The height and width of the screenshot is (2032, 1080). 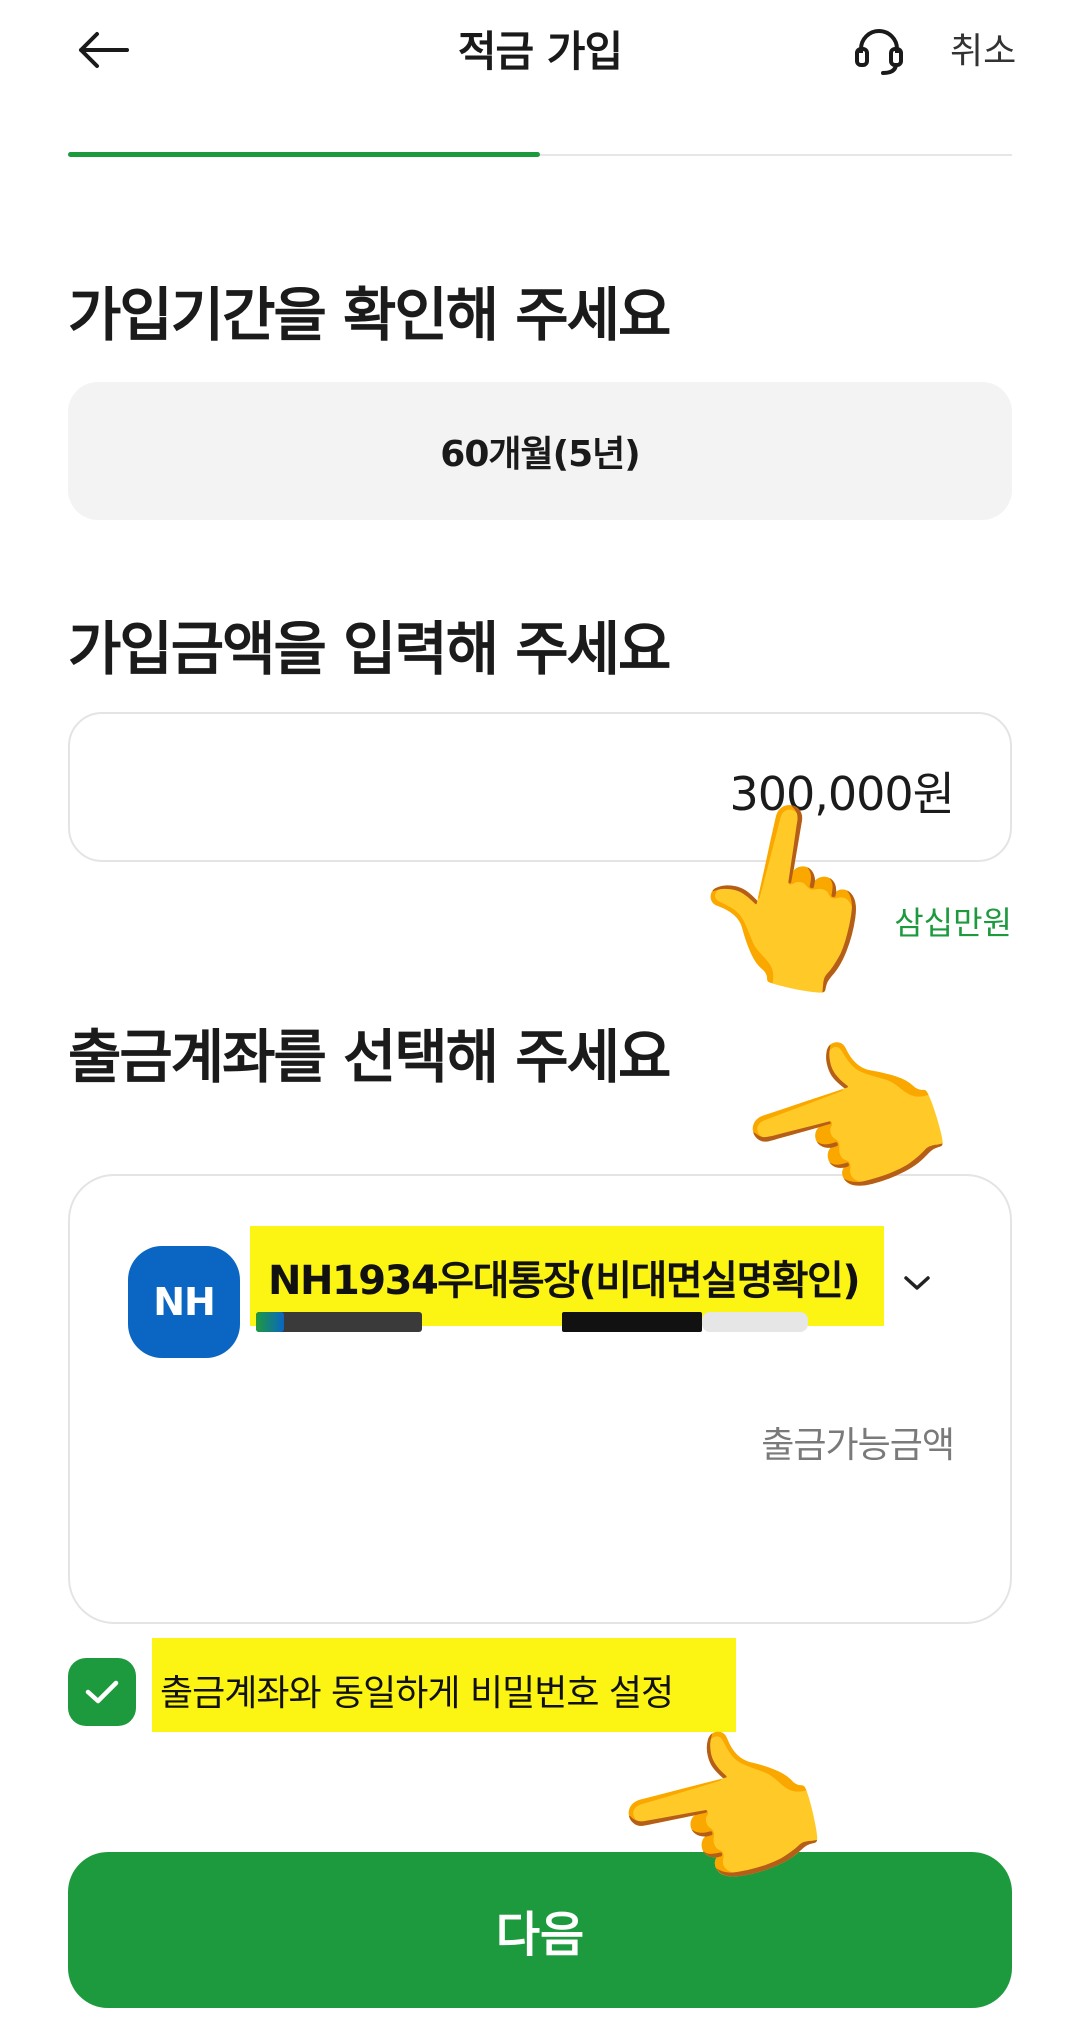 I want to click on chevron-down-icon, so click(x=917, y=1283).